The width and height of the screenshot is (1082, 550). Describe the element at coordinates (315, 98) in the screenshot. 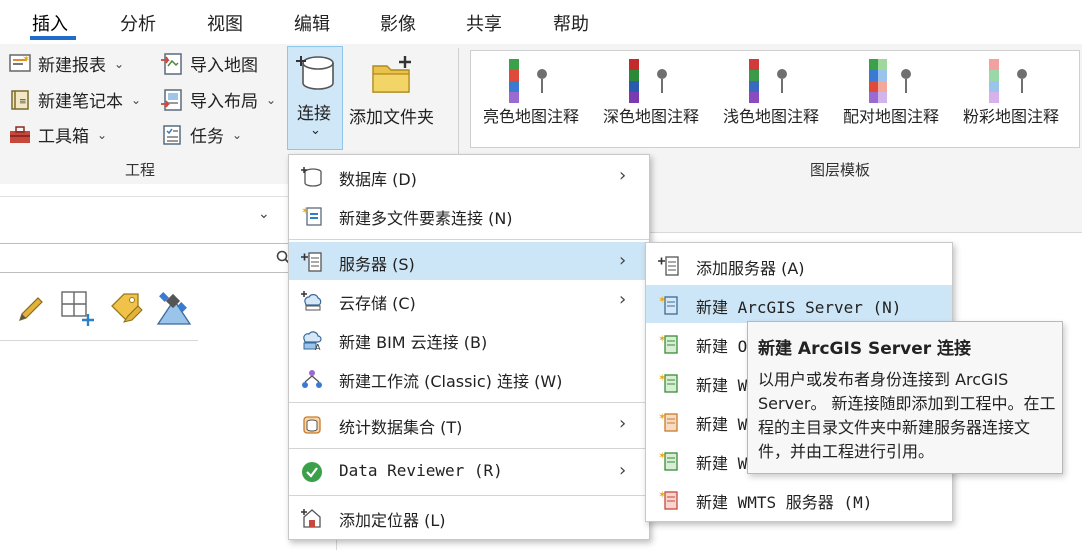

I see `connect-button: 连接 ⌄` at that location.